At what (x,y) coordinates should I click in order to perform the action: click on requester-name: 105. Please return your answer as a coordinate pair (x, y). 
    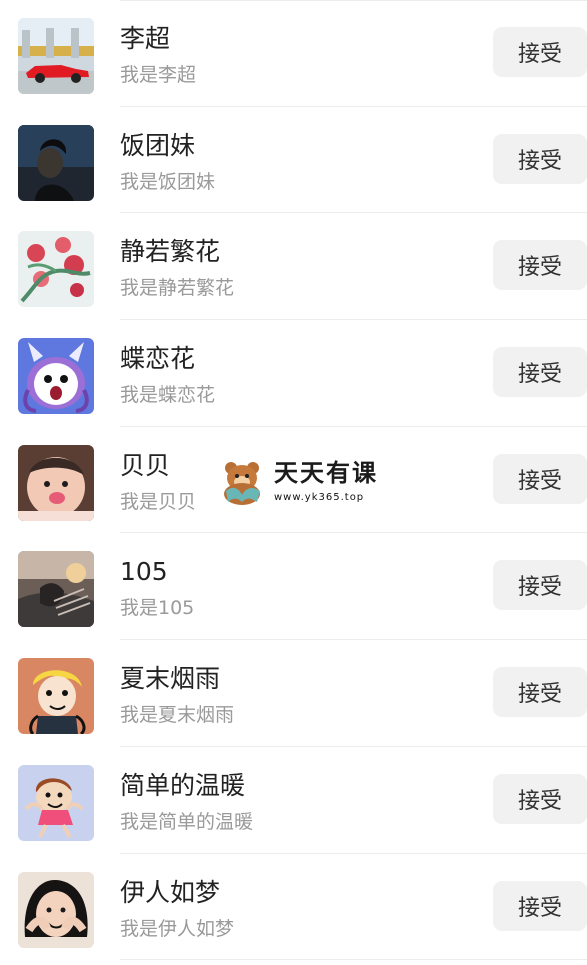
    Looking at the image, I should click on (144, 572).